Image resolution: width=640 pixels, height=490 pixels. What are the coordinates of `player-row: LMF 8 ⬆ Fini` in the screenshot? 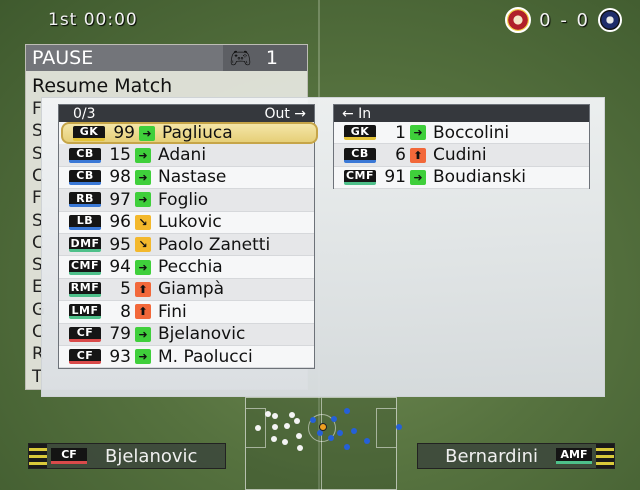 It's located at (186, 312).